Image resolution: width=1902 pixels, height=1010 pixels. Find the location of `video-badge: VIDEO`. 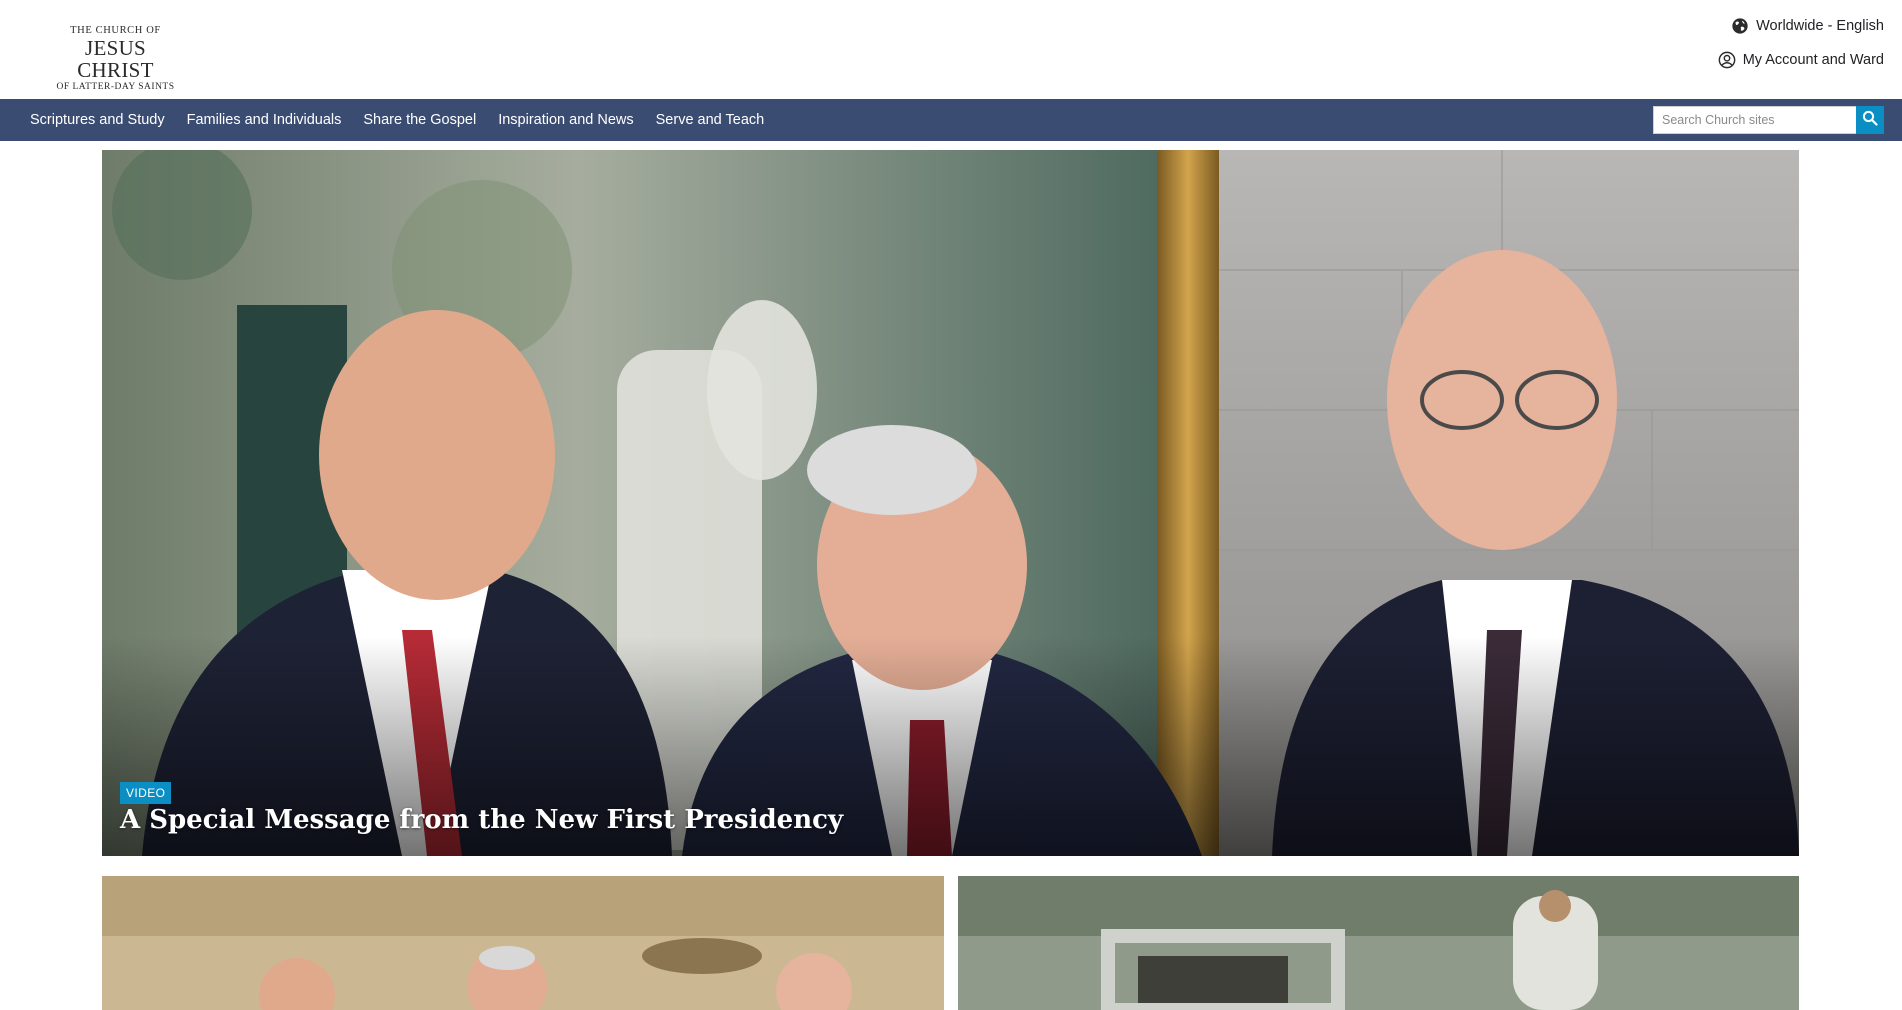

video-badge: VIDEO is located at coordinates (146, 793).